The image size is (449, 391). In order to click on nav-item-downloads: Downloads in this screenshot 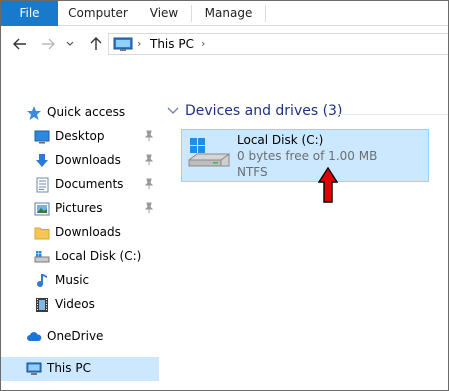, I will do `click(80, 161)`.